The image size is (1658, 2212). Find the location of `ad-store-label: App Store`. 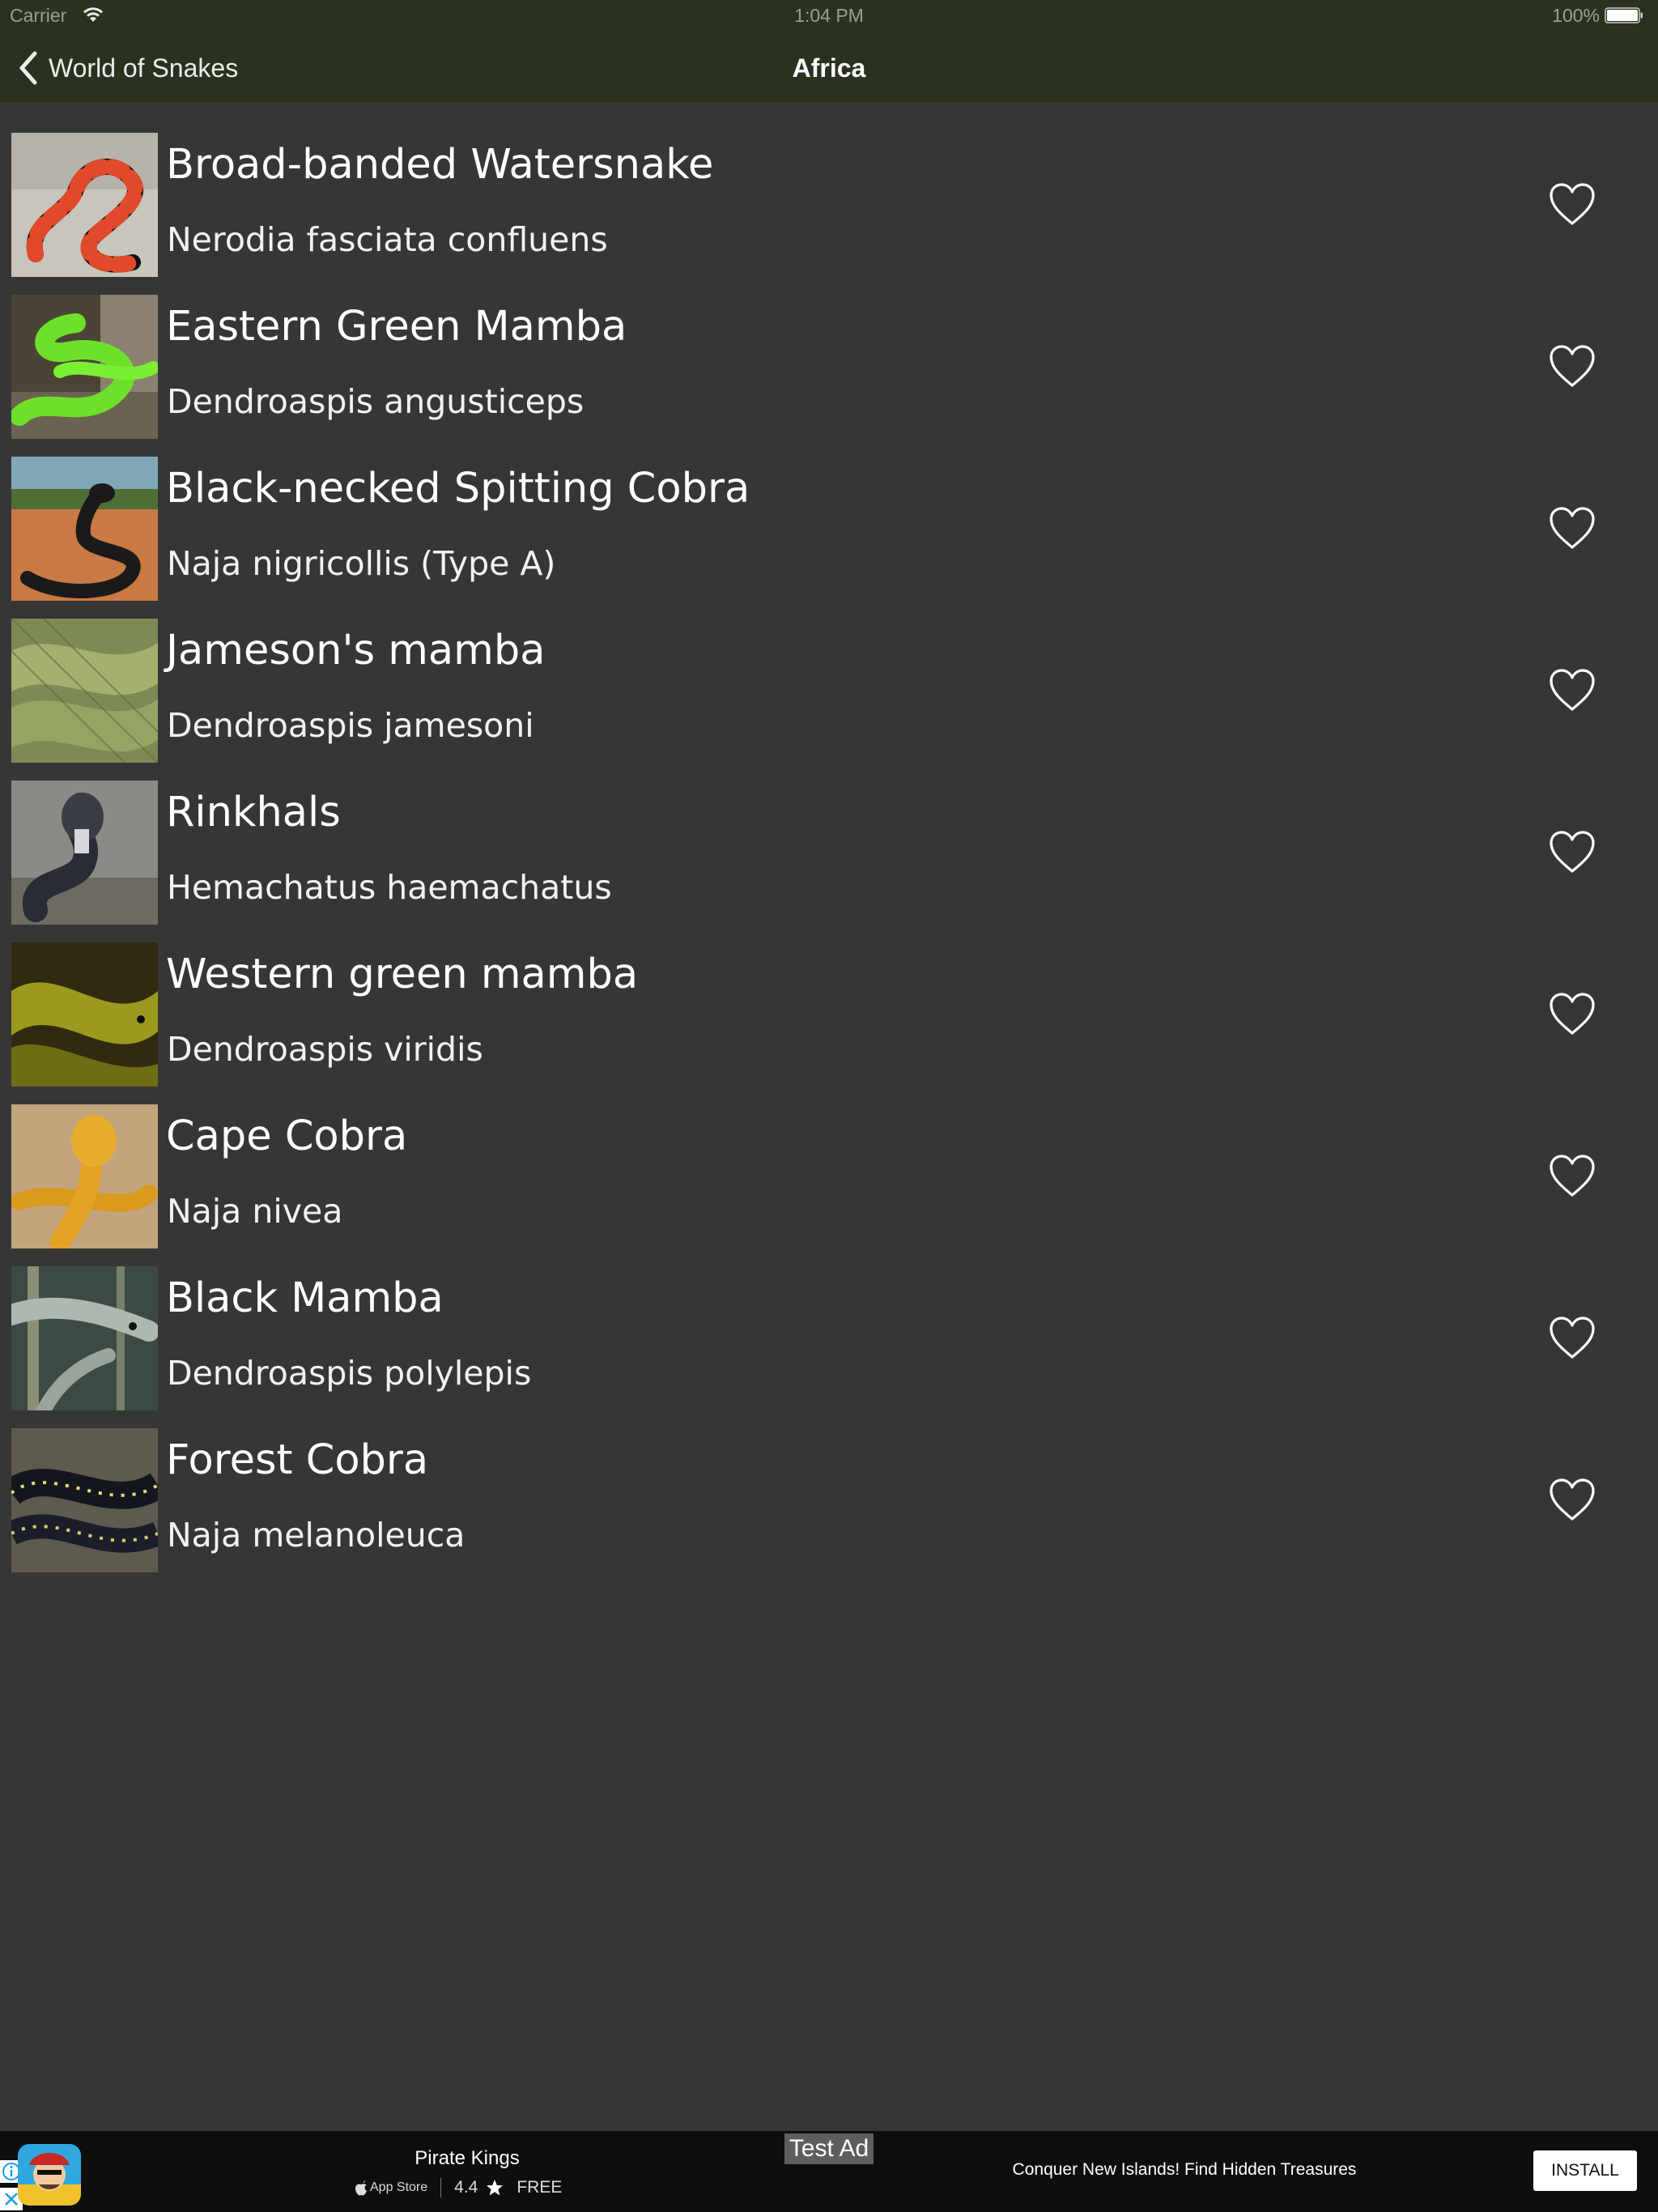

ad-store-label: App Store is located at coordinates (399, 2187).